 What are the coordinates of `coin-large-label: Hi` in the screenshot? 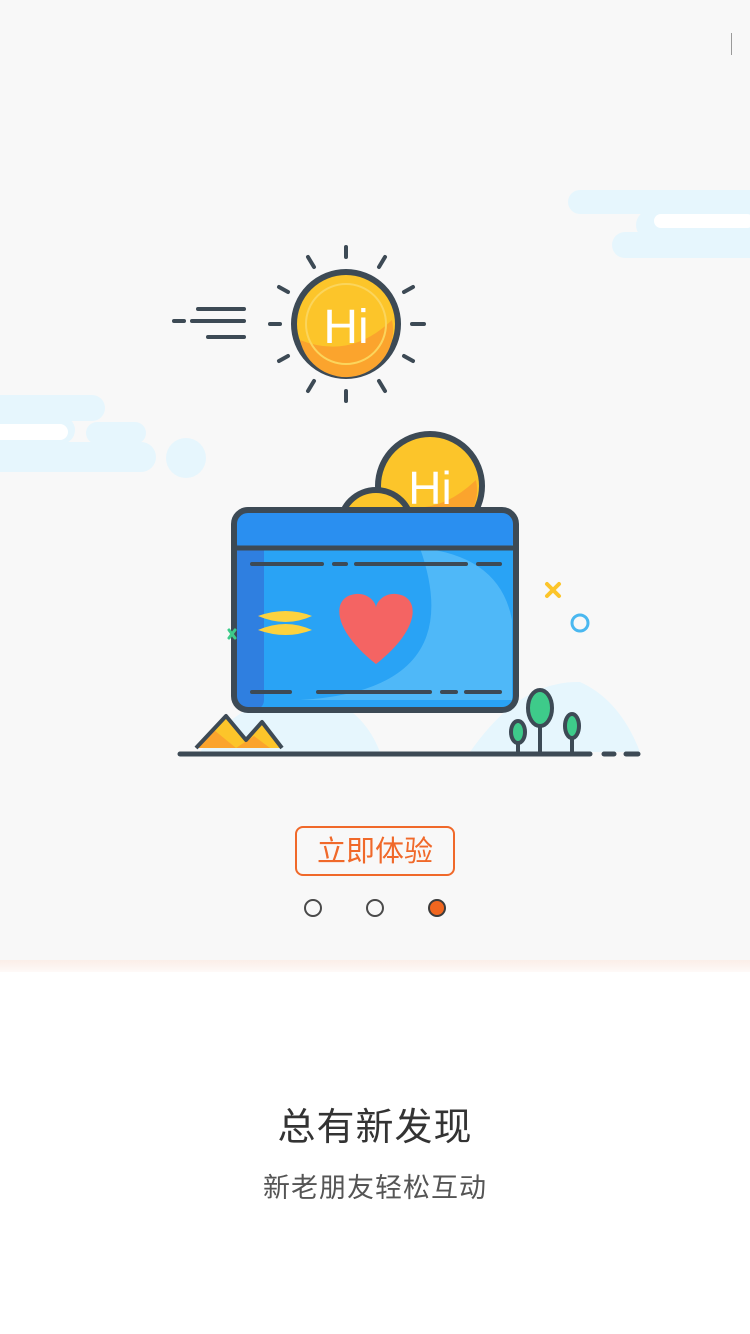 It's located at (429, 488).